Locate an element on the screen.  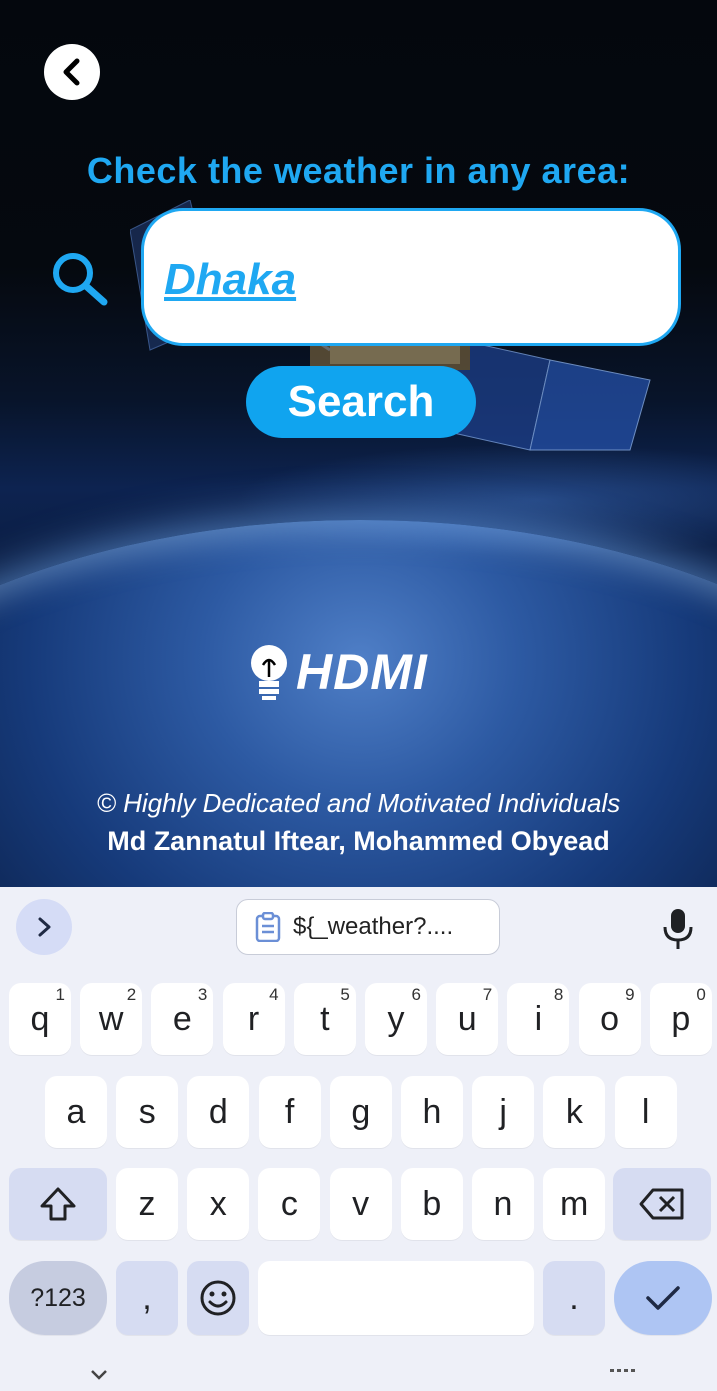
chevron-left-icon is located at coordinates (71, 72).